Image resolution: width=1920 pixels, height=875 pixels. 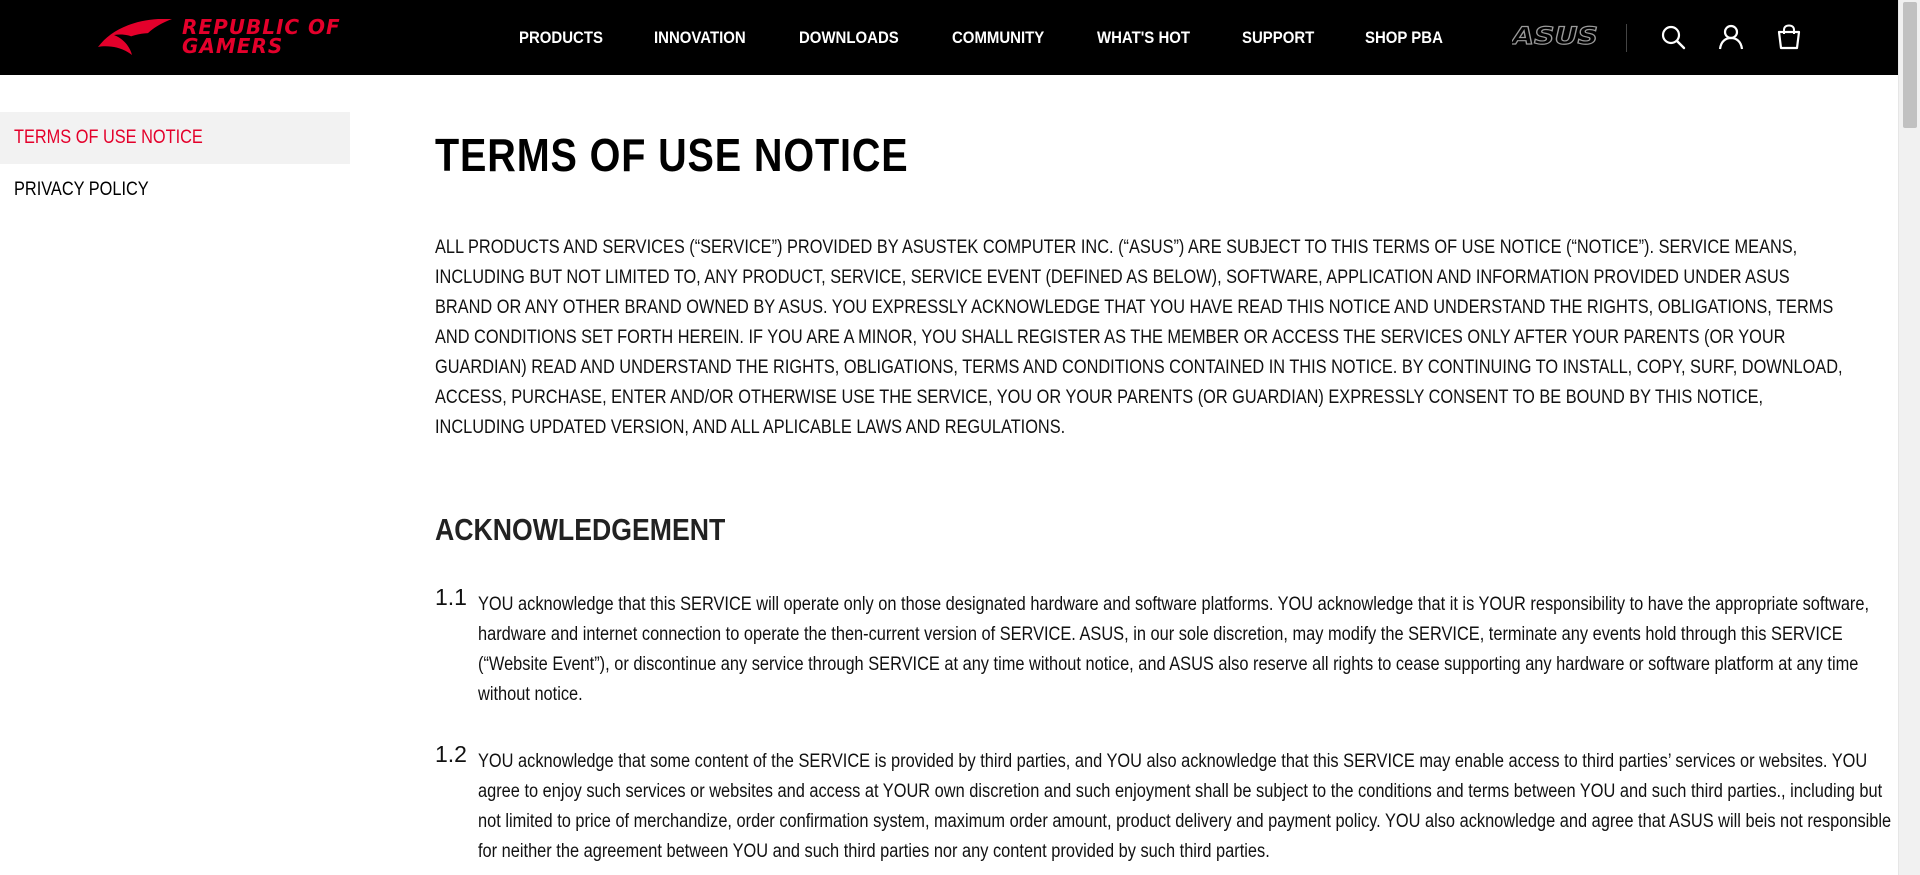 I want to click on sidebar-item-label: PRIVACY POLICY, so click(x=81, y=189).